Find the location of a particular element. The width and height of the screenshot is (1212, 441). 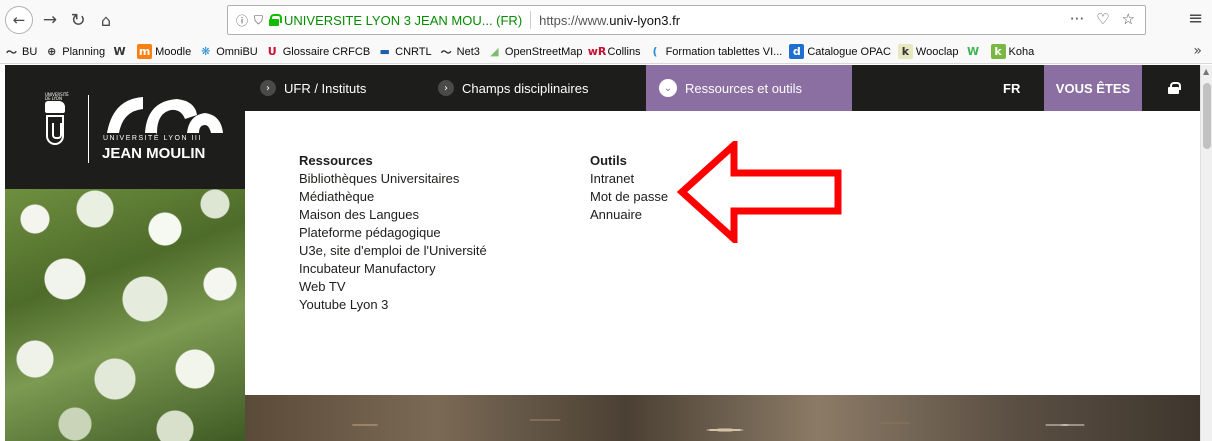

forward-button: → is located at coordinates (50, 20).